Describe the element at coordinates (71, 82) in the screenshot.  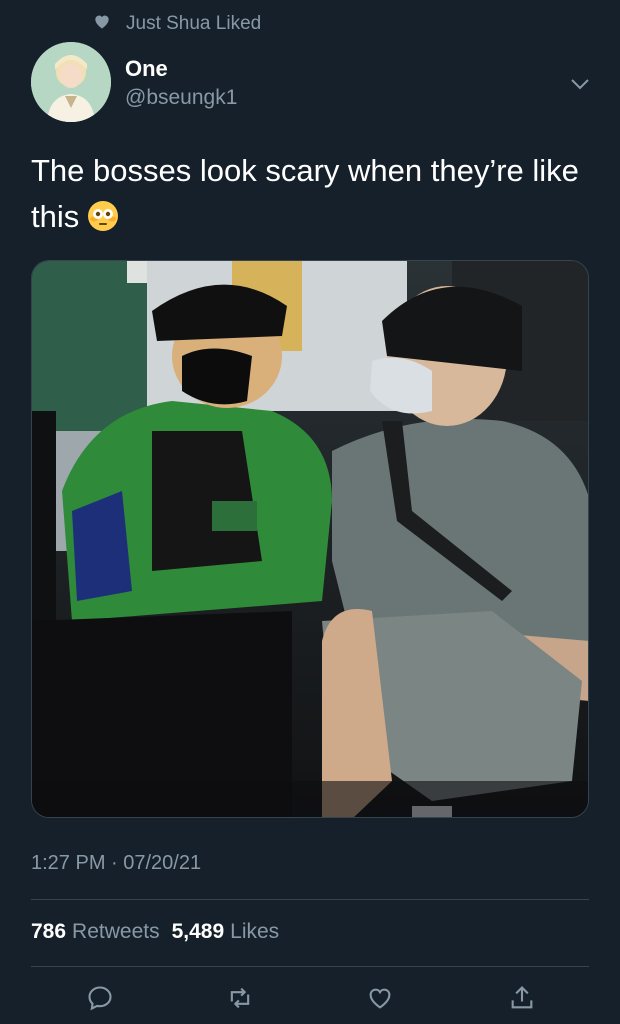
I see `avatar` at that location.